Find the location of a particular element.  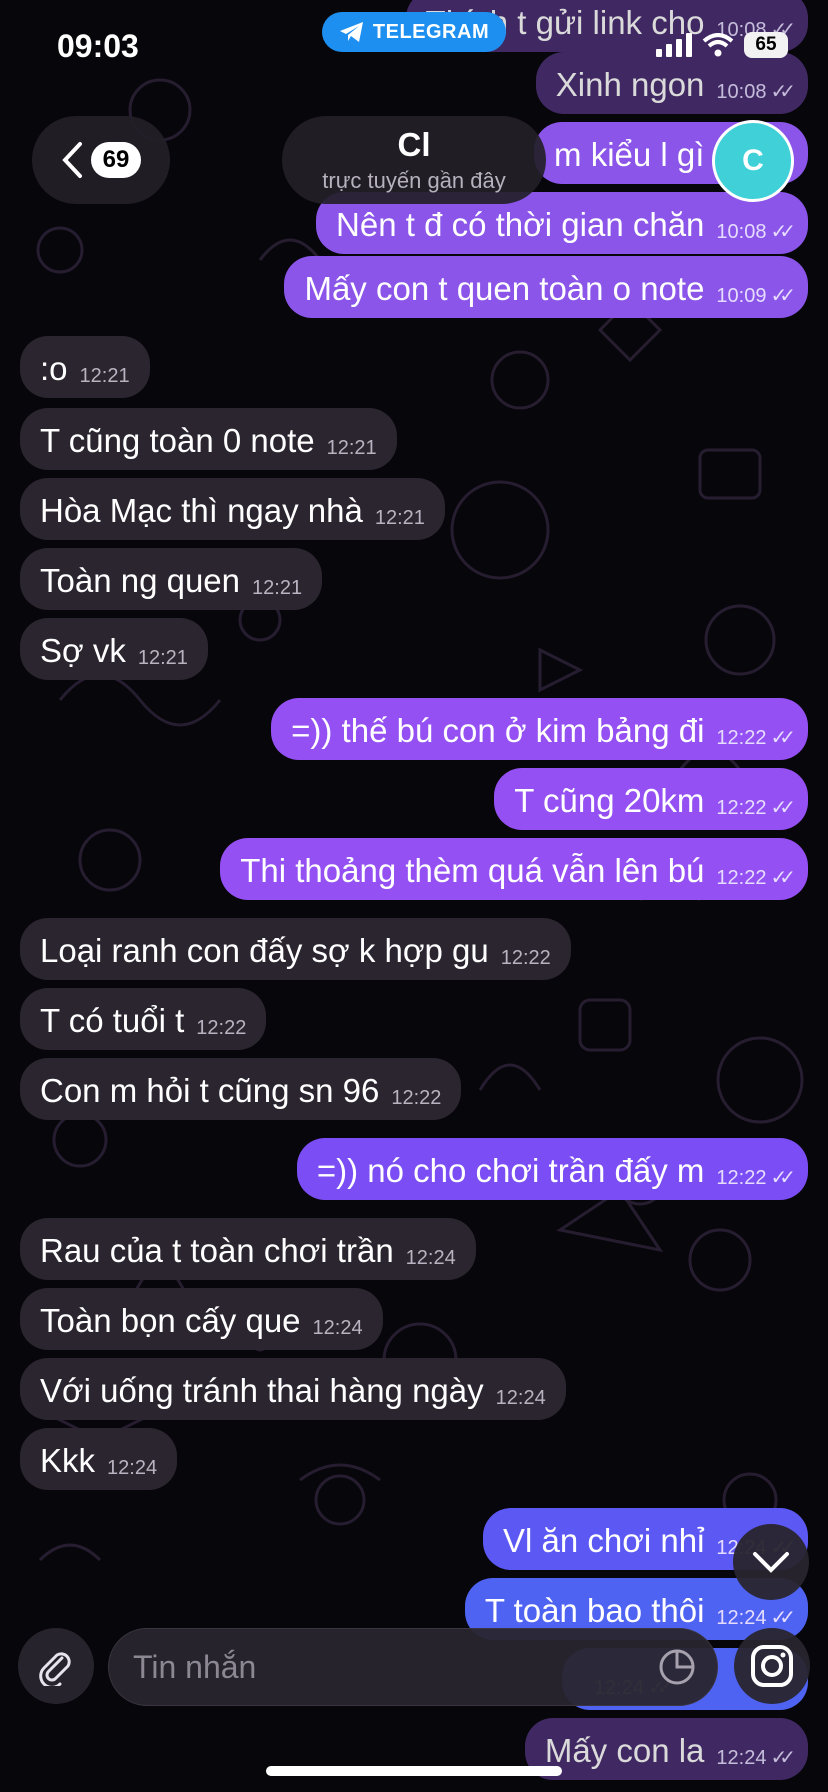

message-text: Mấy con la is located at coordinates (624, 1750).